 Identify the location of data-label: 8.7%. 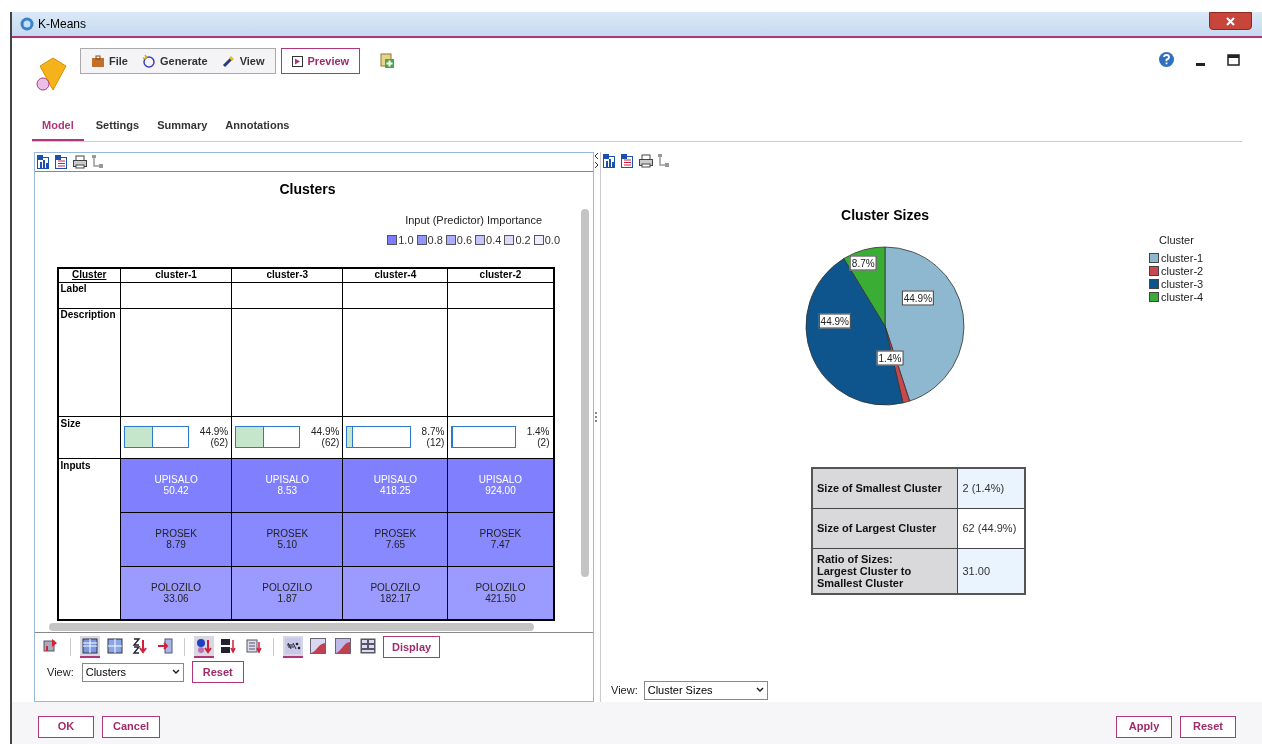
(863, 263).